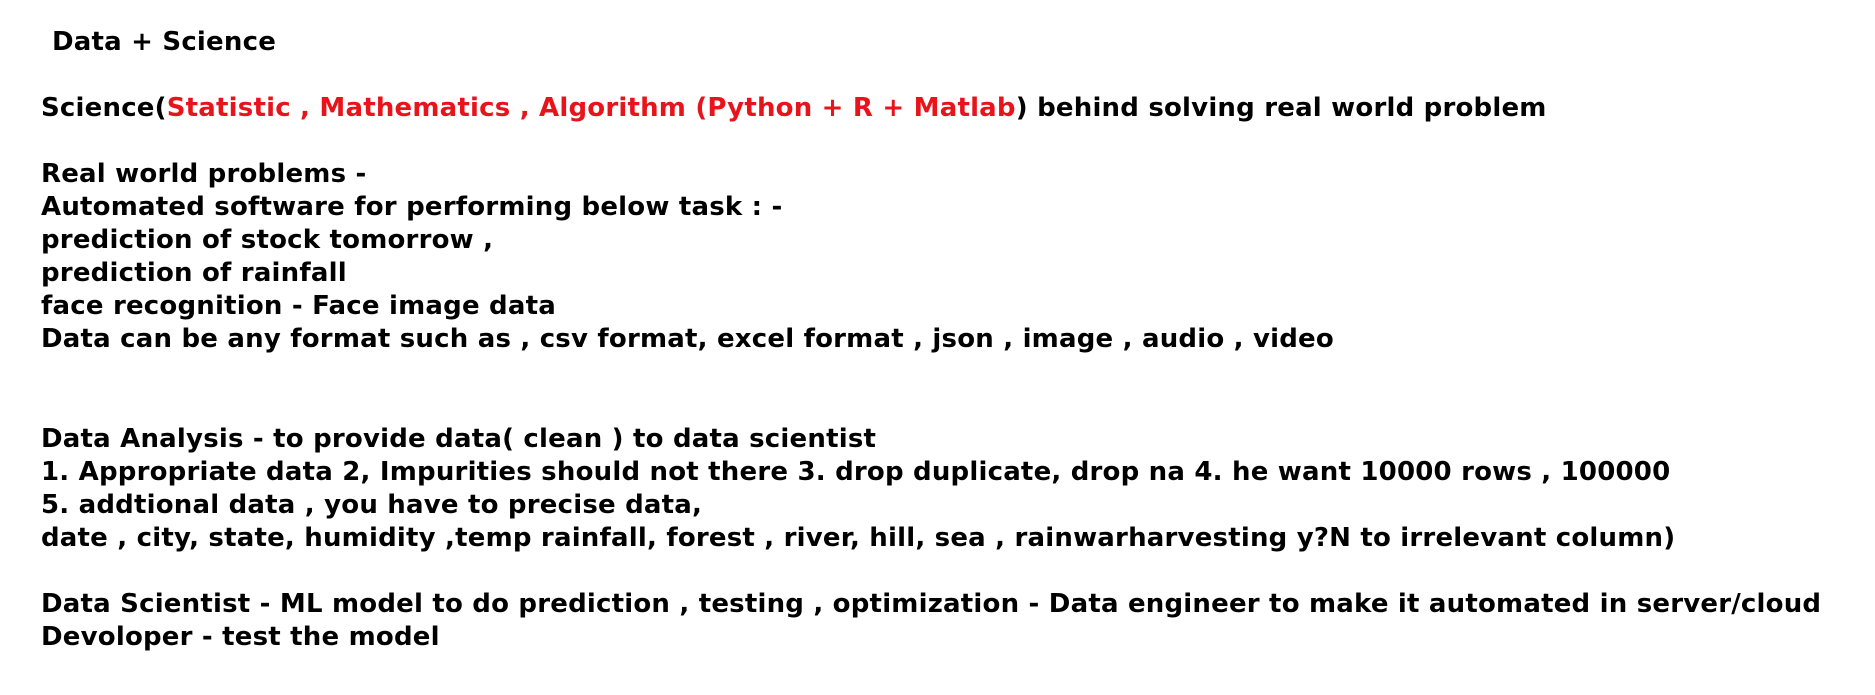  Describe the element at coordinates (164, 42) in the screenshot. I see `page-title: Data + Science` at that location.